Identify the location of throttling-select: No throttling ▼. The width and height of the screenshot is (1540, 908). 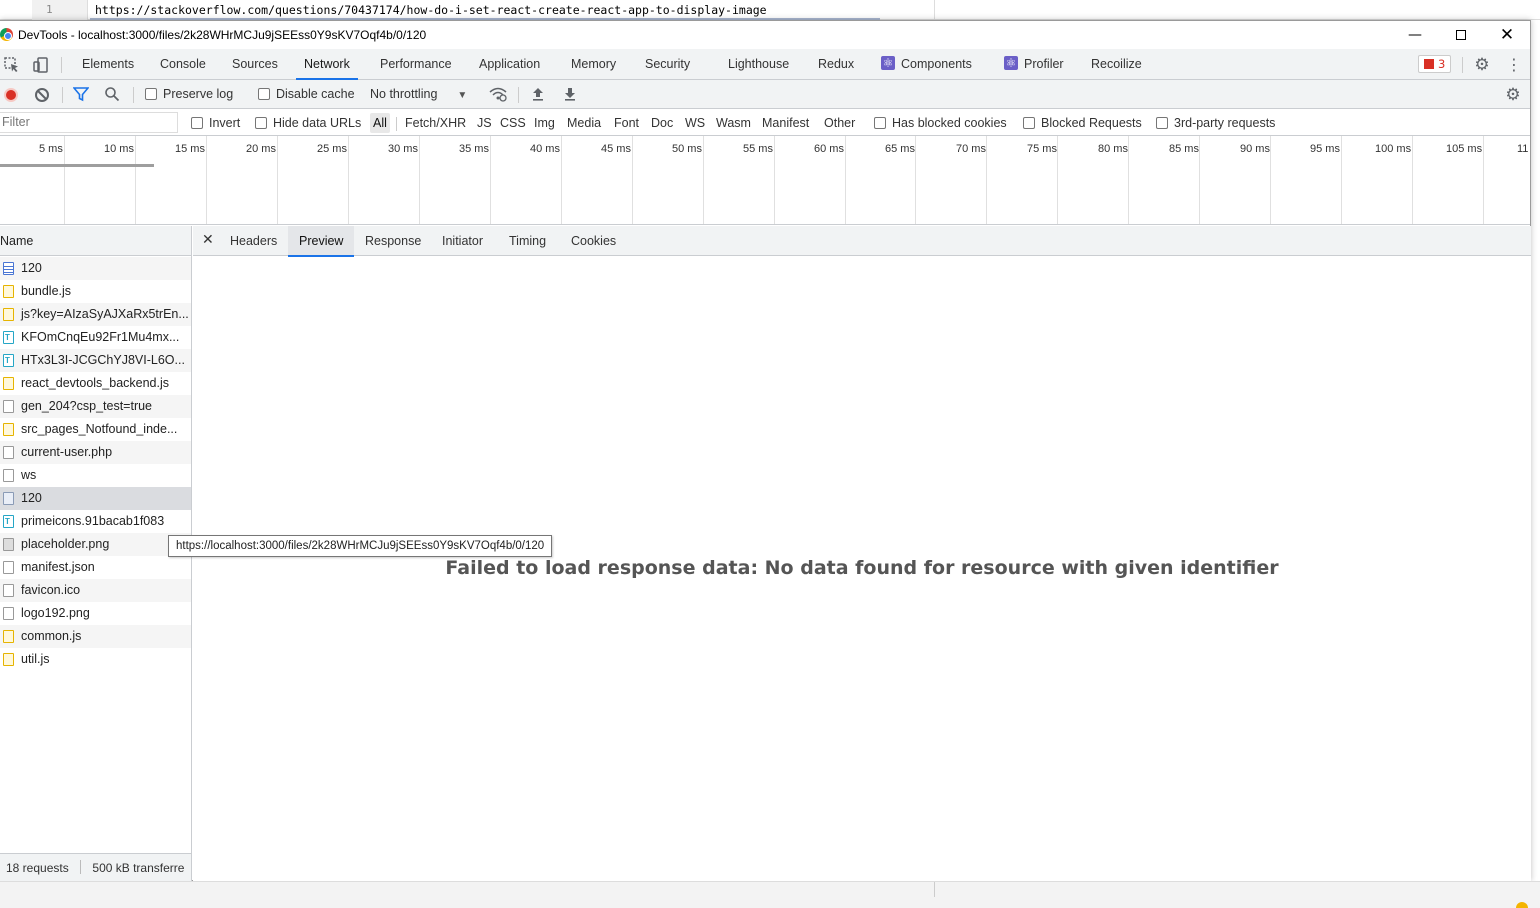
(418, 94).